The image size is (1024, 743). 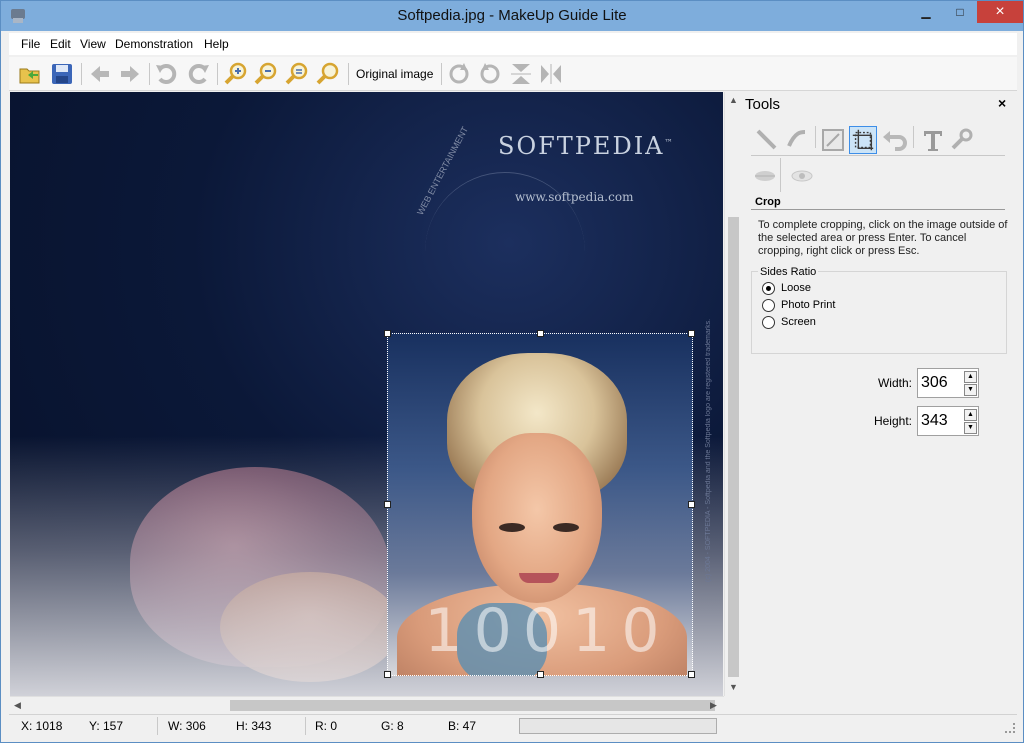 I want to click on radio-label: Photo Print, so click(x=808, y=305).